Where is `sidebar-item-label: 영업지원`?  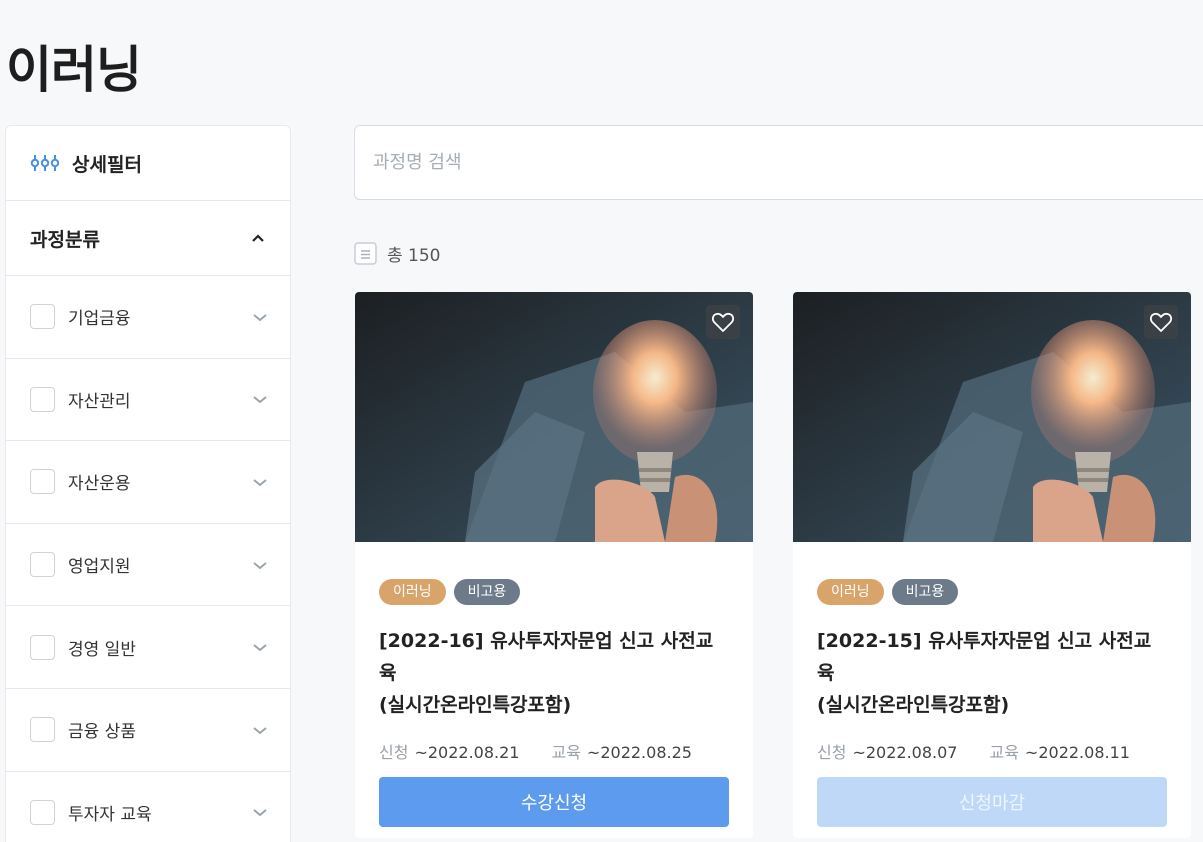
sidebar-item-label: 영업지원 is located at coordinates (99, 567).